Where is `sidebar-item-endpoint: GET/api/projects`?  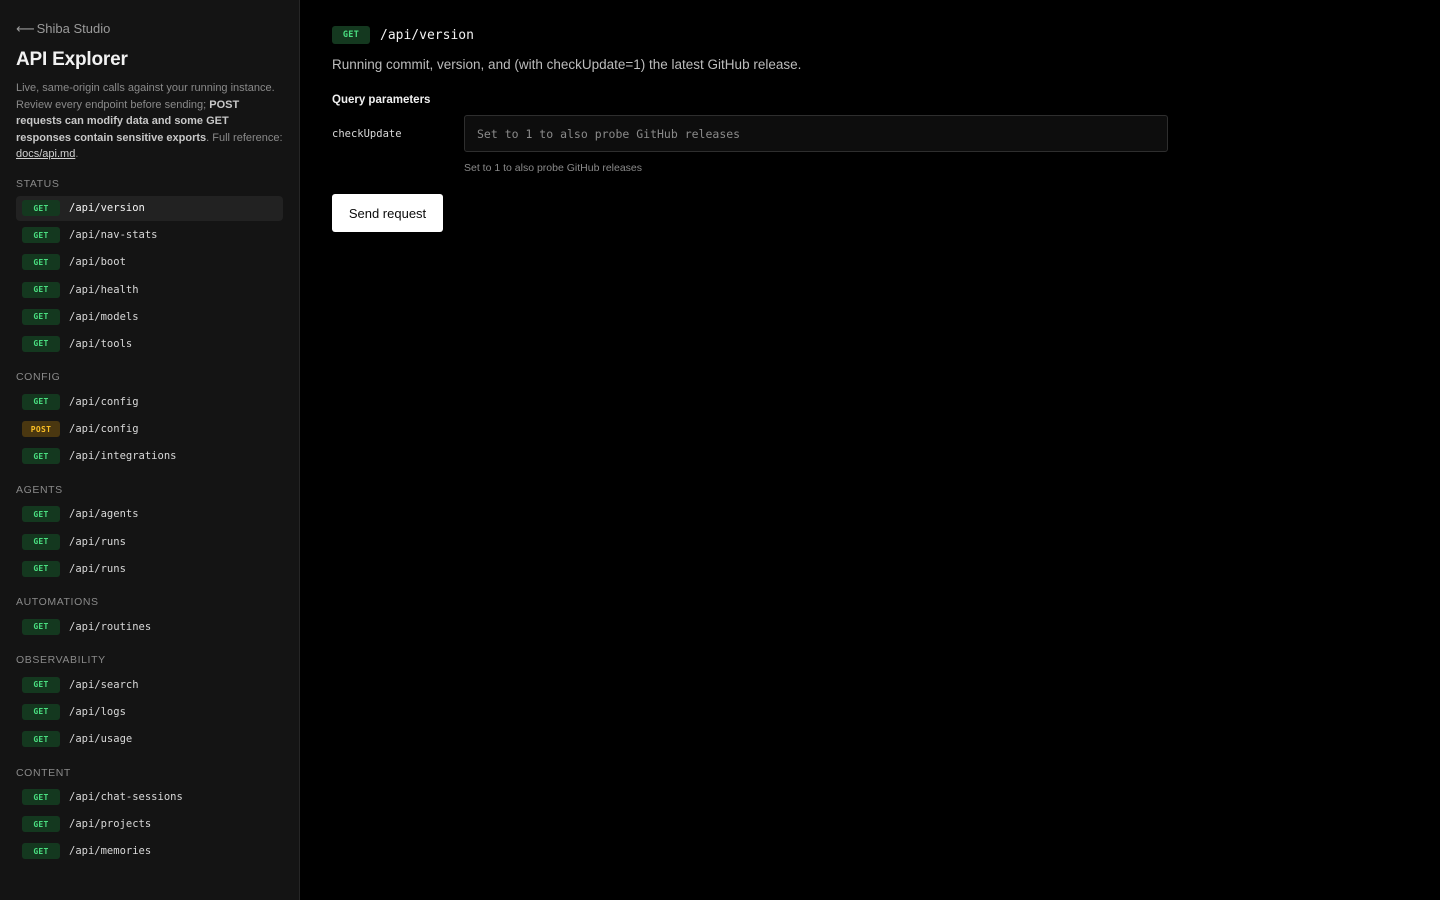
sidebar-item-endpoint: GET/api/projects is located at coordinates (149, 824).